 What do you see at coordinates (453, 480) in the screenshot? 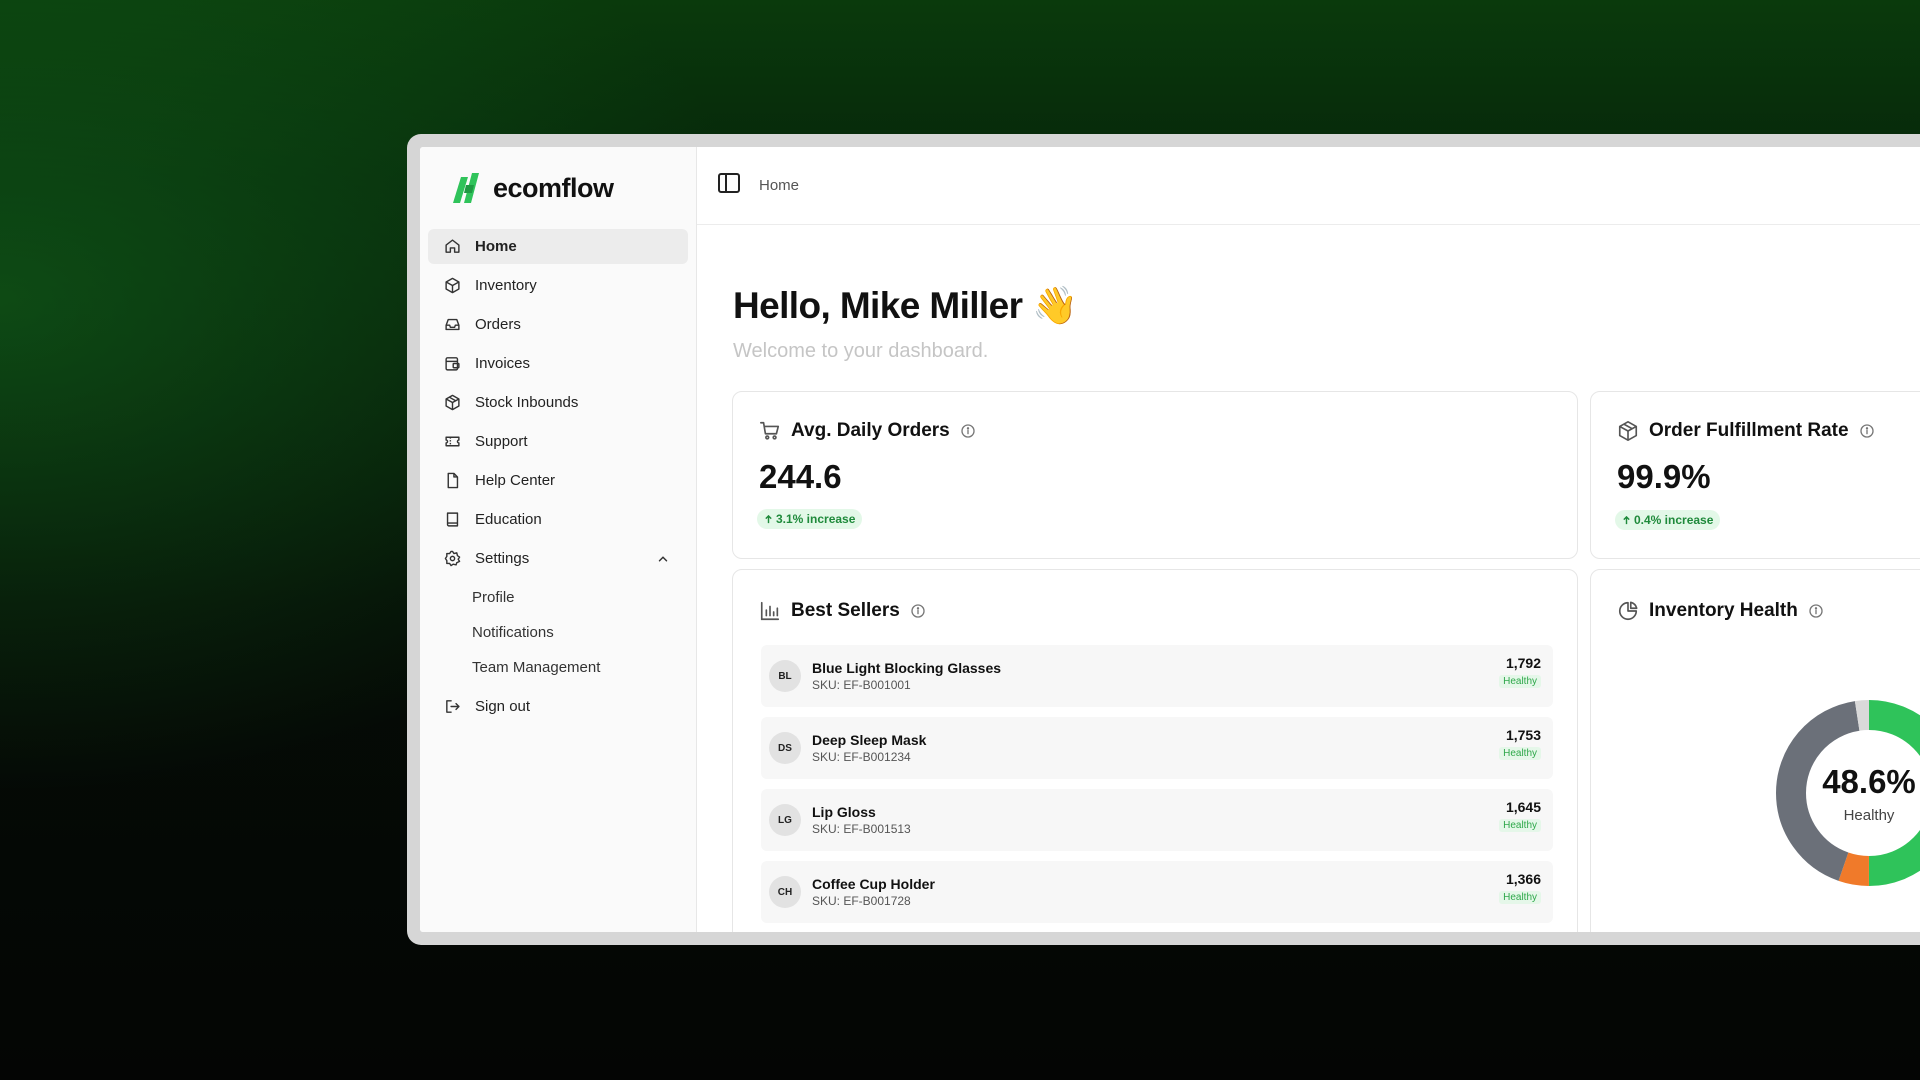
I see `file-icon` at bounding box center [453, 480].